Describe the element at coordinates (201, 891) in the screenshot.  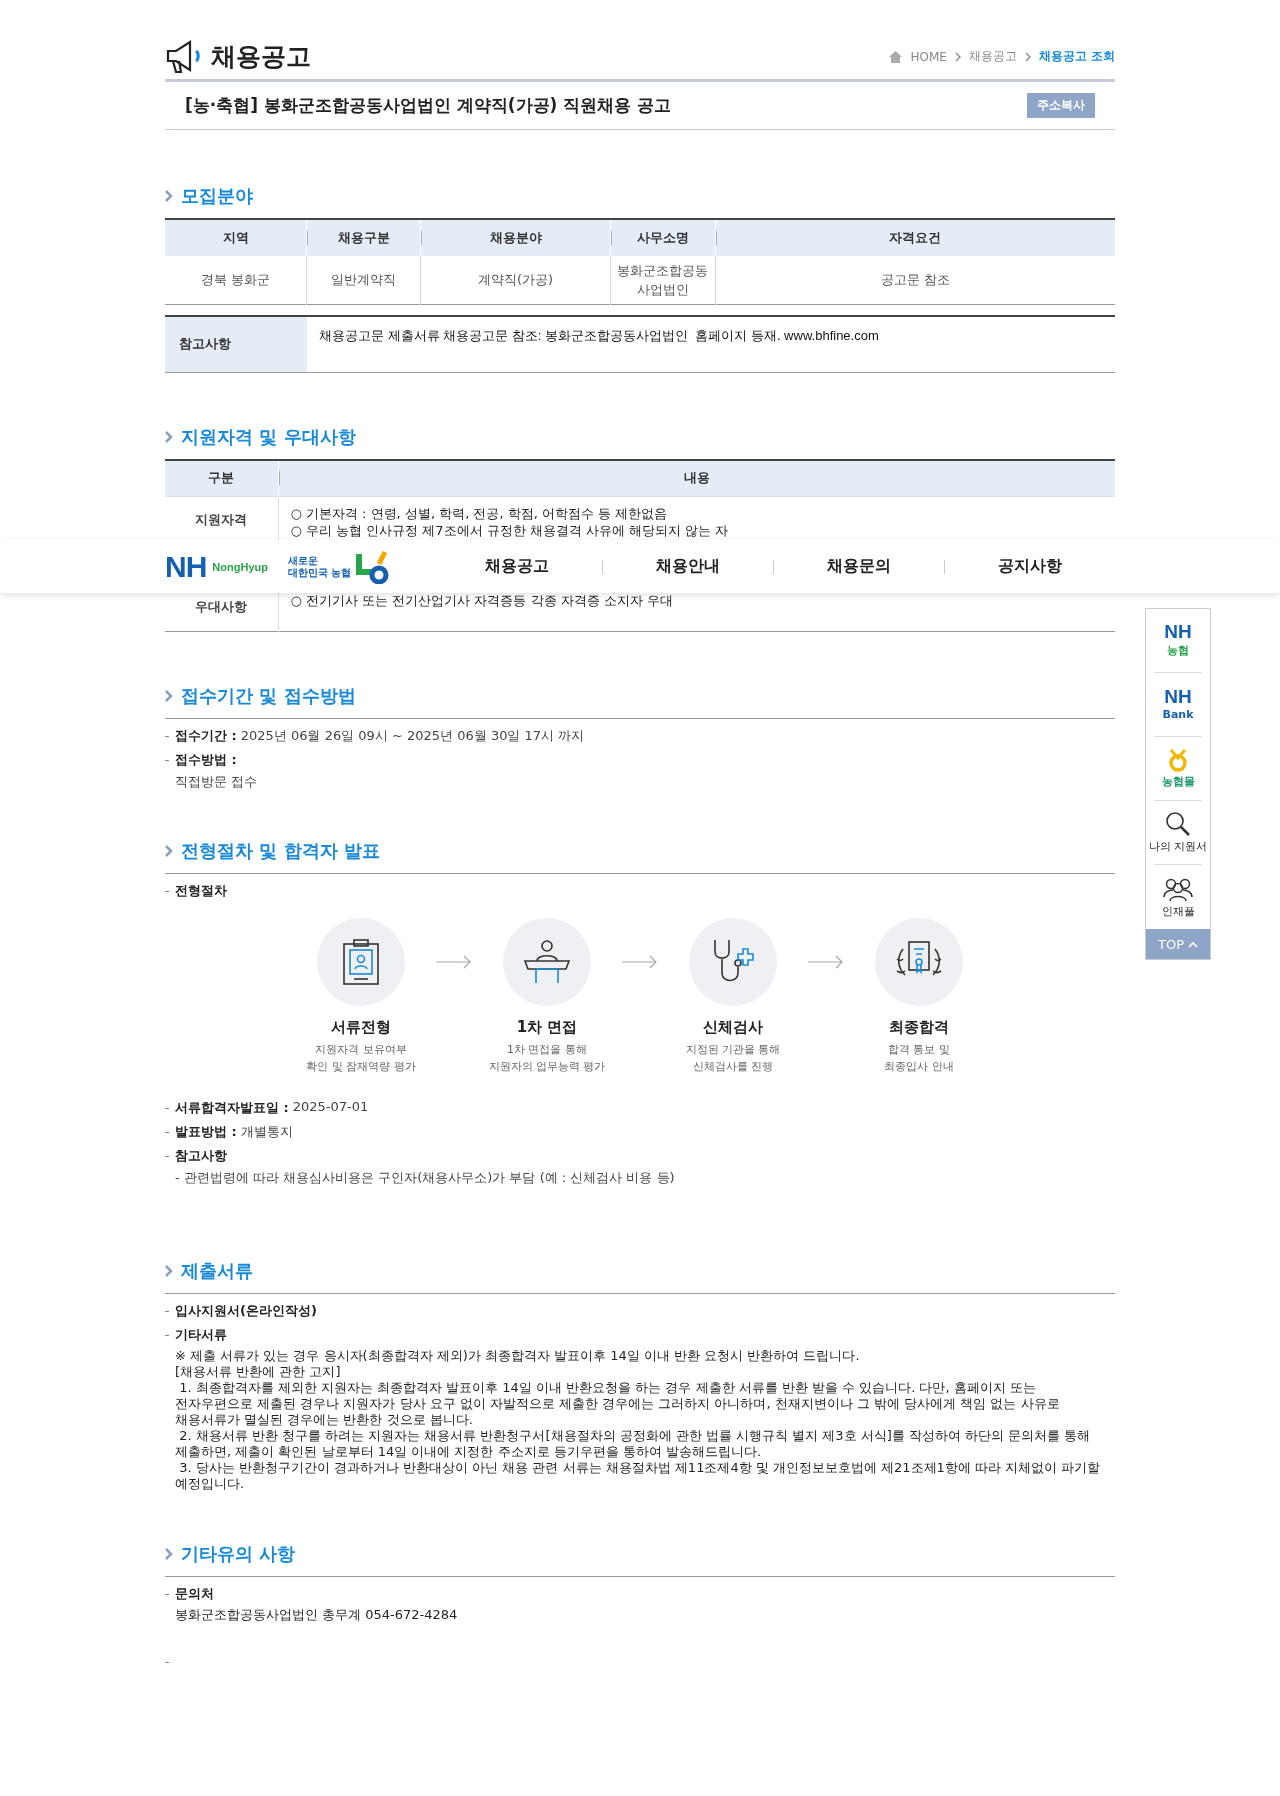
I see `item-label: 전형절차` at that location.